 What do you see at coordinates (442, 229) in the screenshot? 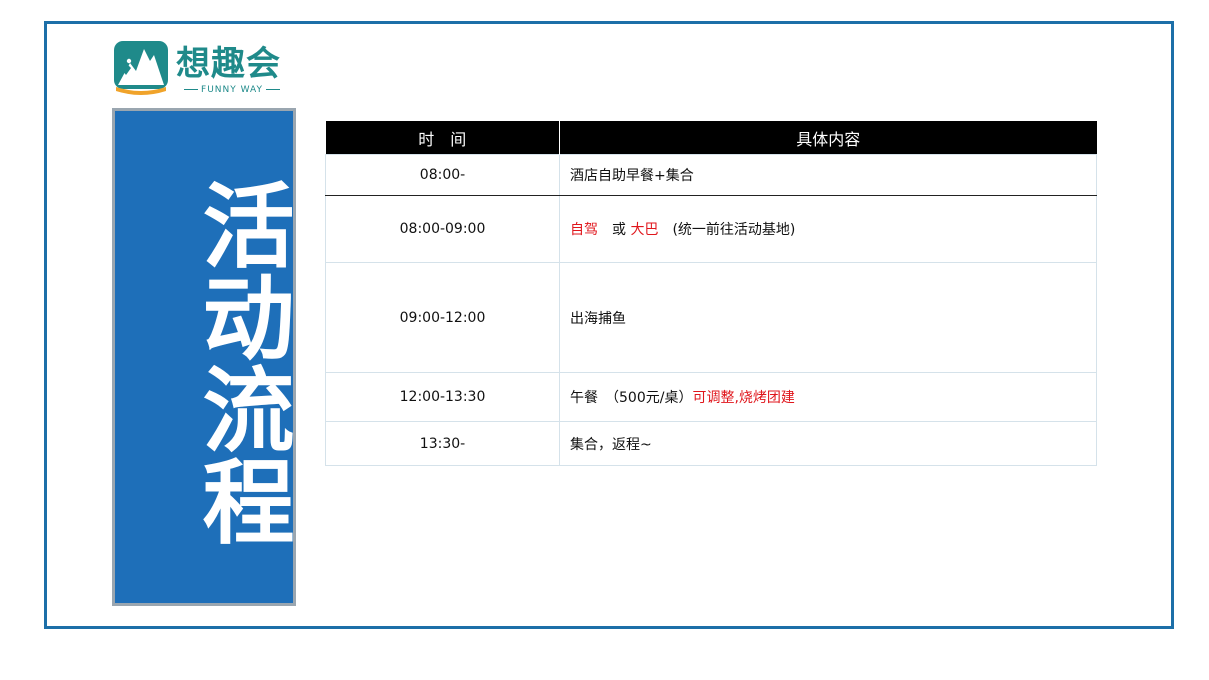
I see `time-cell: 08:00-09:00` at bounding box center [442, 229].